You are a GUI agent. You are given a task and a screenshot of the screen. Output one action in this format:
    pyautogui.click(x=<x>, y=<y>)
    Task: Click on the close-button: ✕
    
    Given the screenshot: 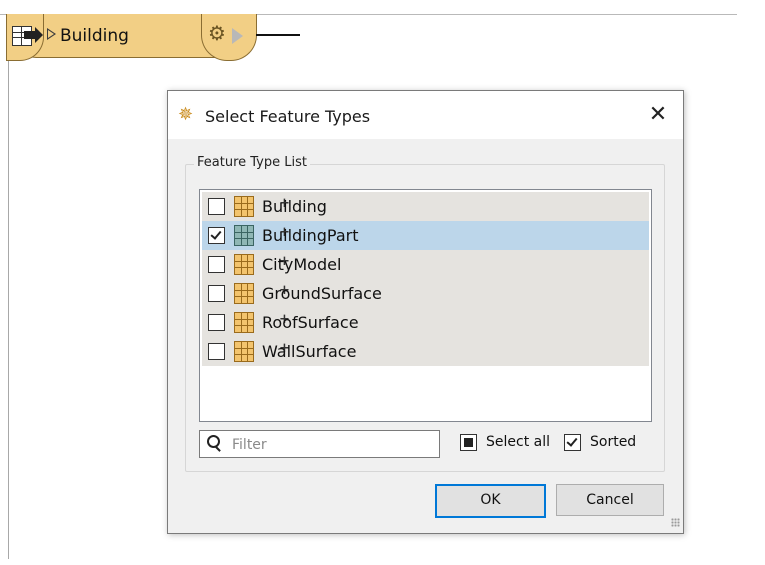 What is the action you would take?
    pyautogui.click(x=658, y=115)
    